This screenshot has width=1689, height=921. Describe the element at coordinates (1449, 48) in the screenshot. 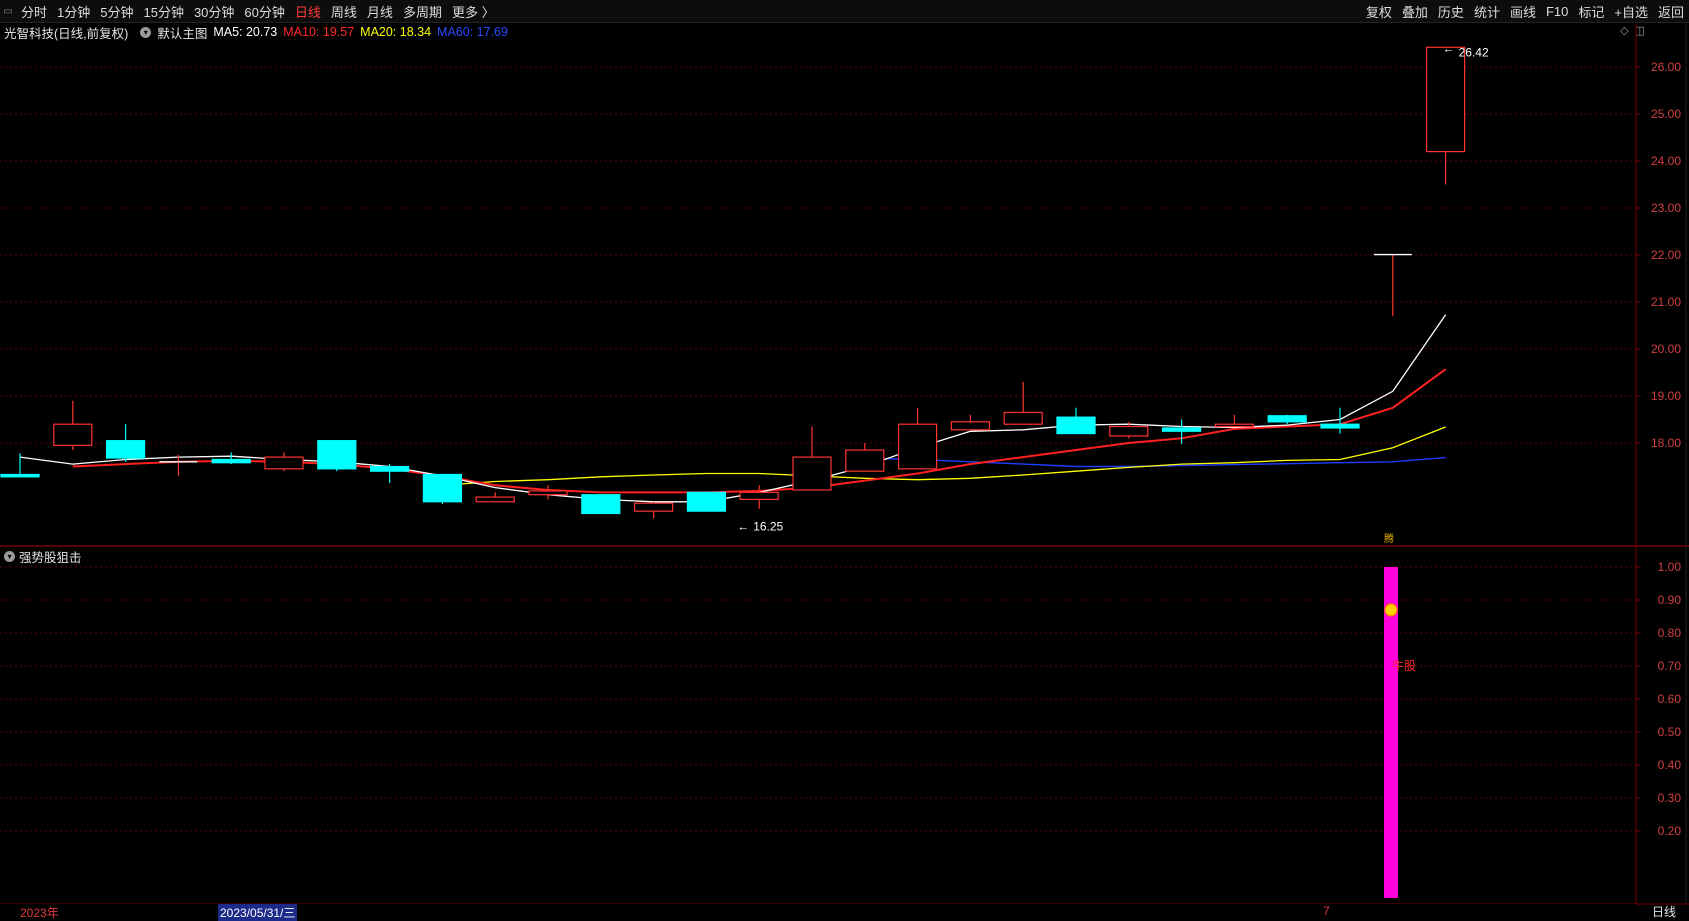

I see `high-arrow: ←` at that location.